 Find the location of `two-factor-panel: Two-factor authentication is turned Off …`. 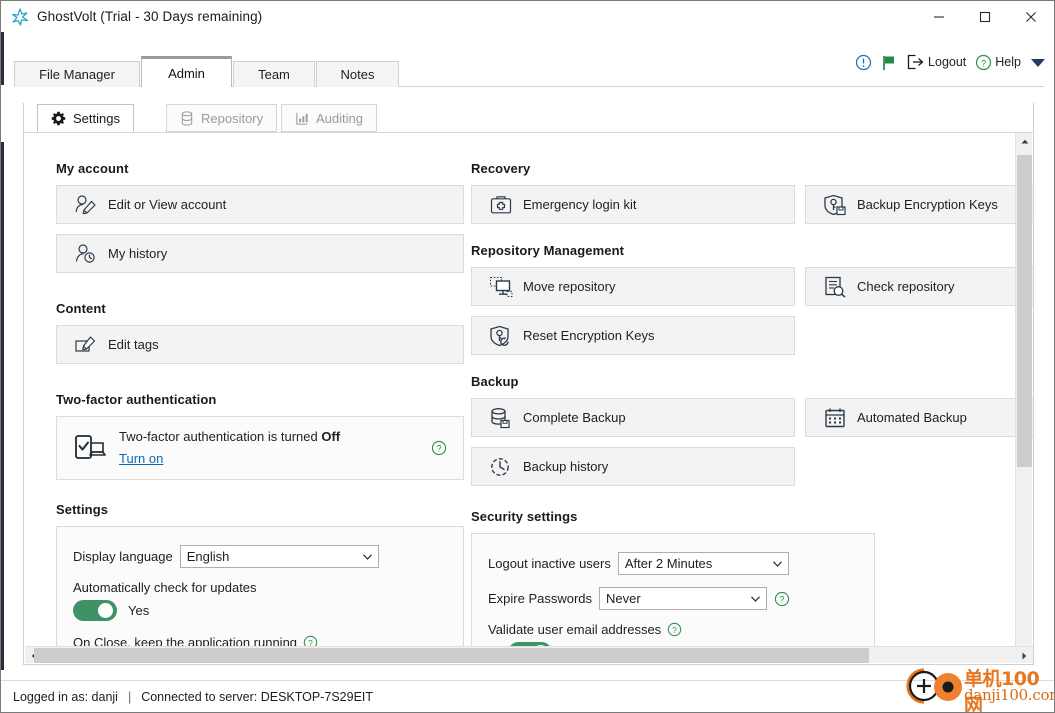

two-factor-panel: Two-factor authentication is turned Off … is located at coordinates (260, 448).